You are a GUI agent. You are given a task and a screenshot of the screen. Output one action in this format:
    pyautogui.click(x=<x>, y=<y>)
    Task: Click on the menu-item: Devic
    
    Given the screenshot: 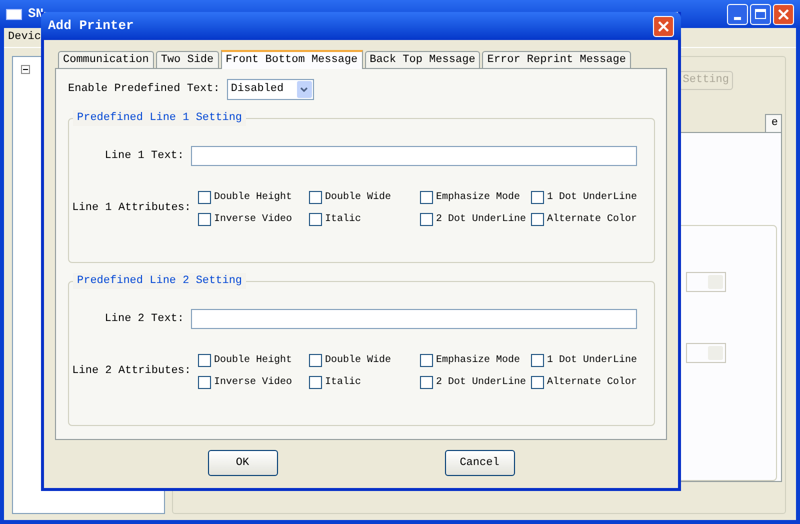 What is the action you would take?
    pyautogui.click(x=25, y=37)
    